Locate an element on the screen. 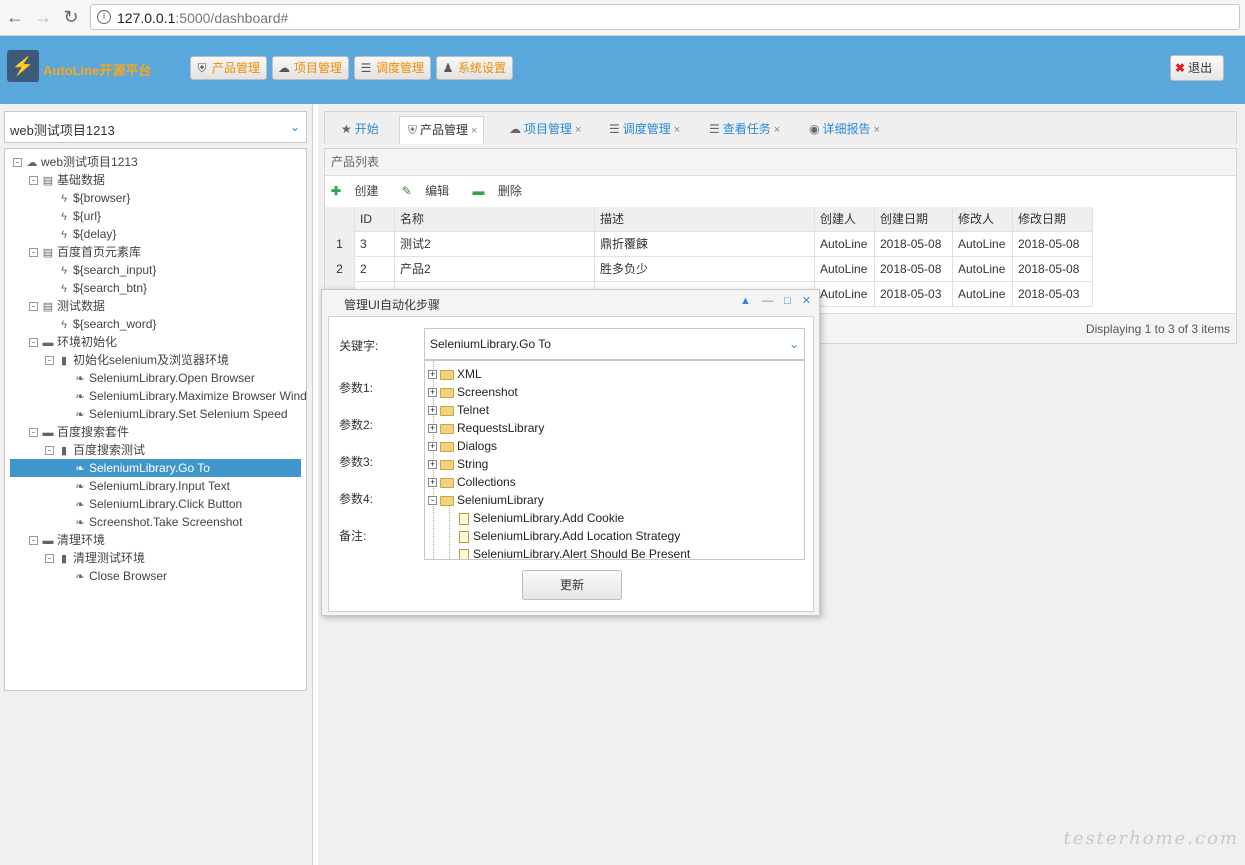 This screenshot has height=865, width=1245. library-folder: + Collections is located at coordinates (472, 482).